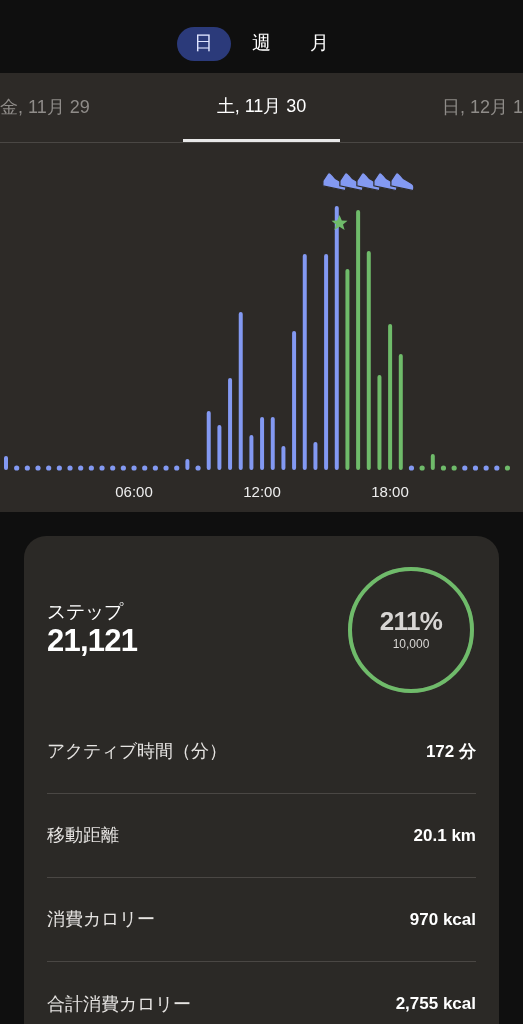 Image resolution: width=523 pixels, height=1024 pixels. What do you see at coordinates (79, 107) in the screenshot?
I see `date-tab: 金, 11月 29` at bounding box center [79, 107].